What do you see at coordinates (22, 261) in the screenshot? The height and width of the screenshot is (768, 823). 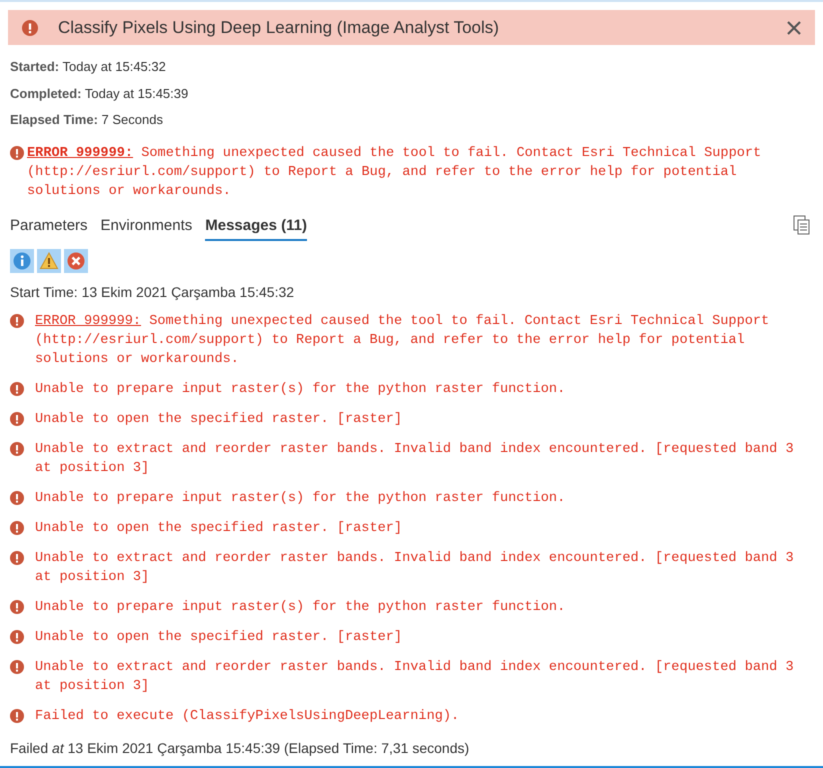 I see `info-filter-button` at bounding box center [22, 261].